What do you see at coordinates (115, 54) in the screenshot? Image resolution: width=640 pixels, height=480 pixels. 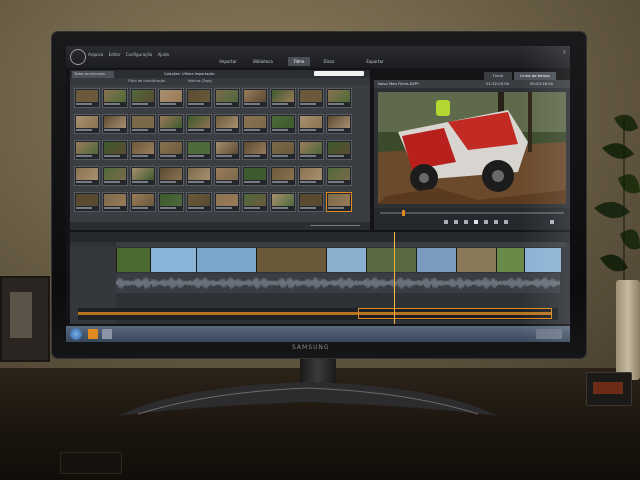 I see `menu-edit: Editar` at bounding box center [115, 54].